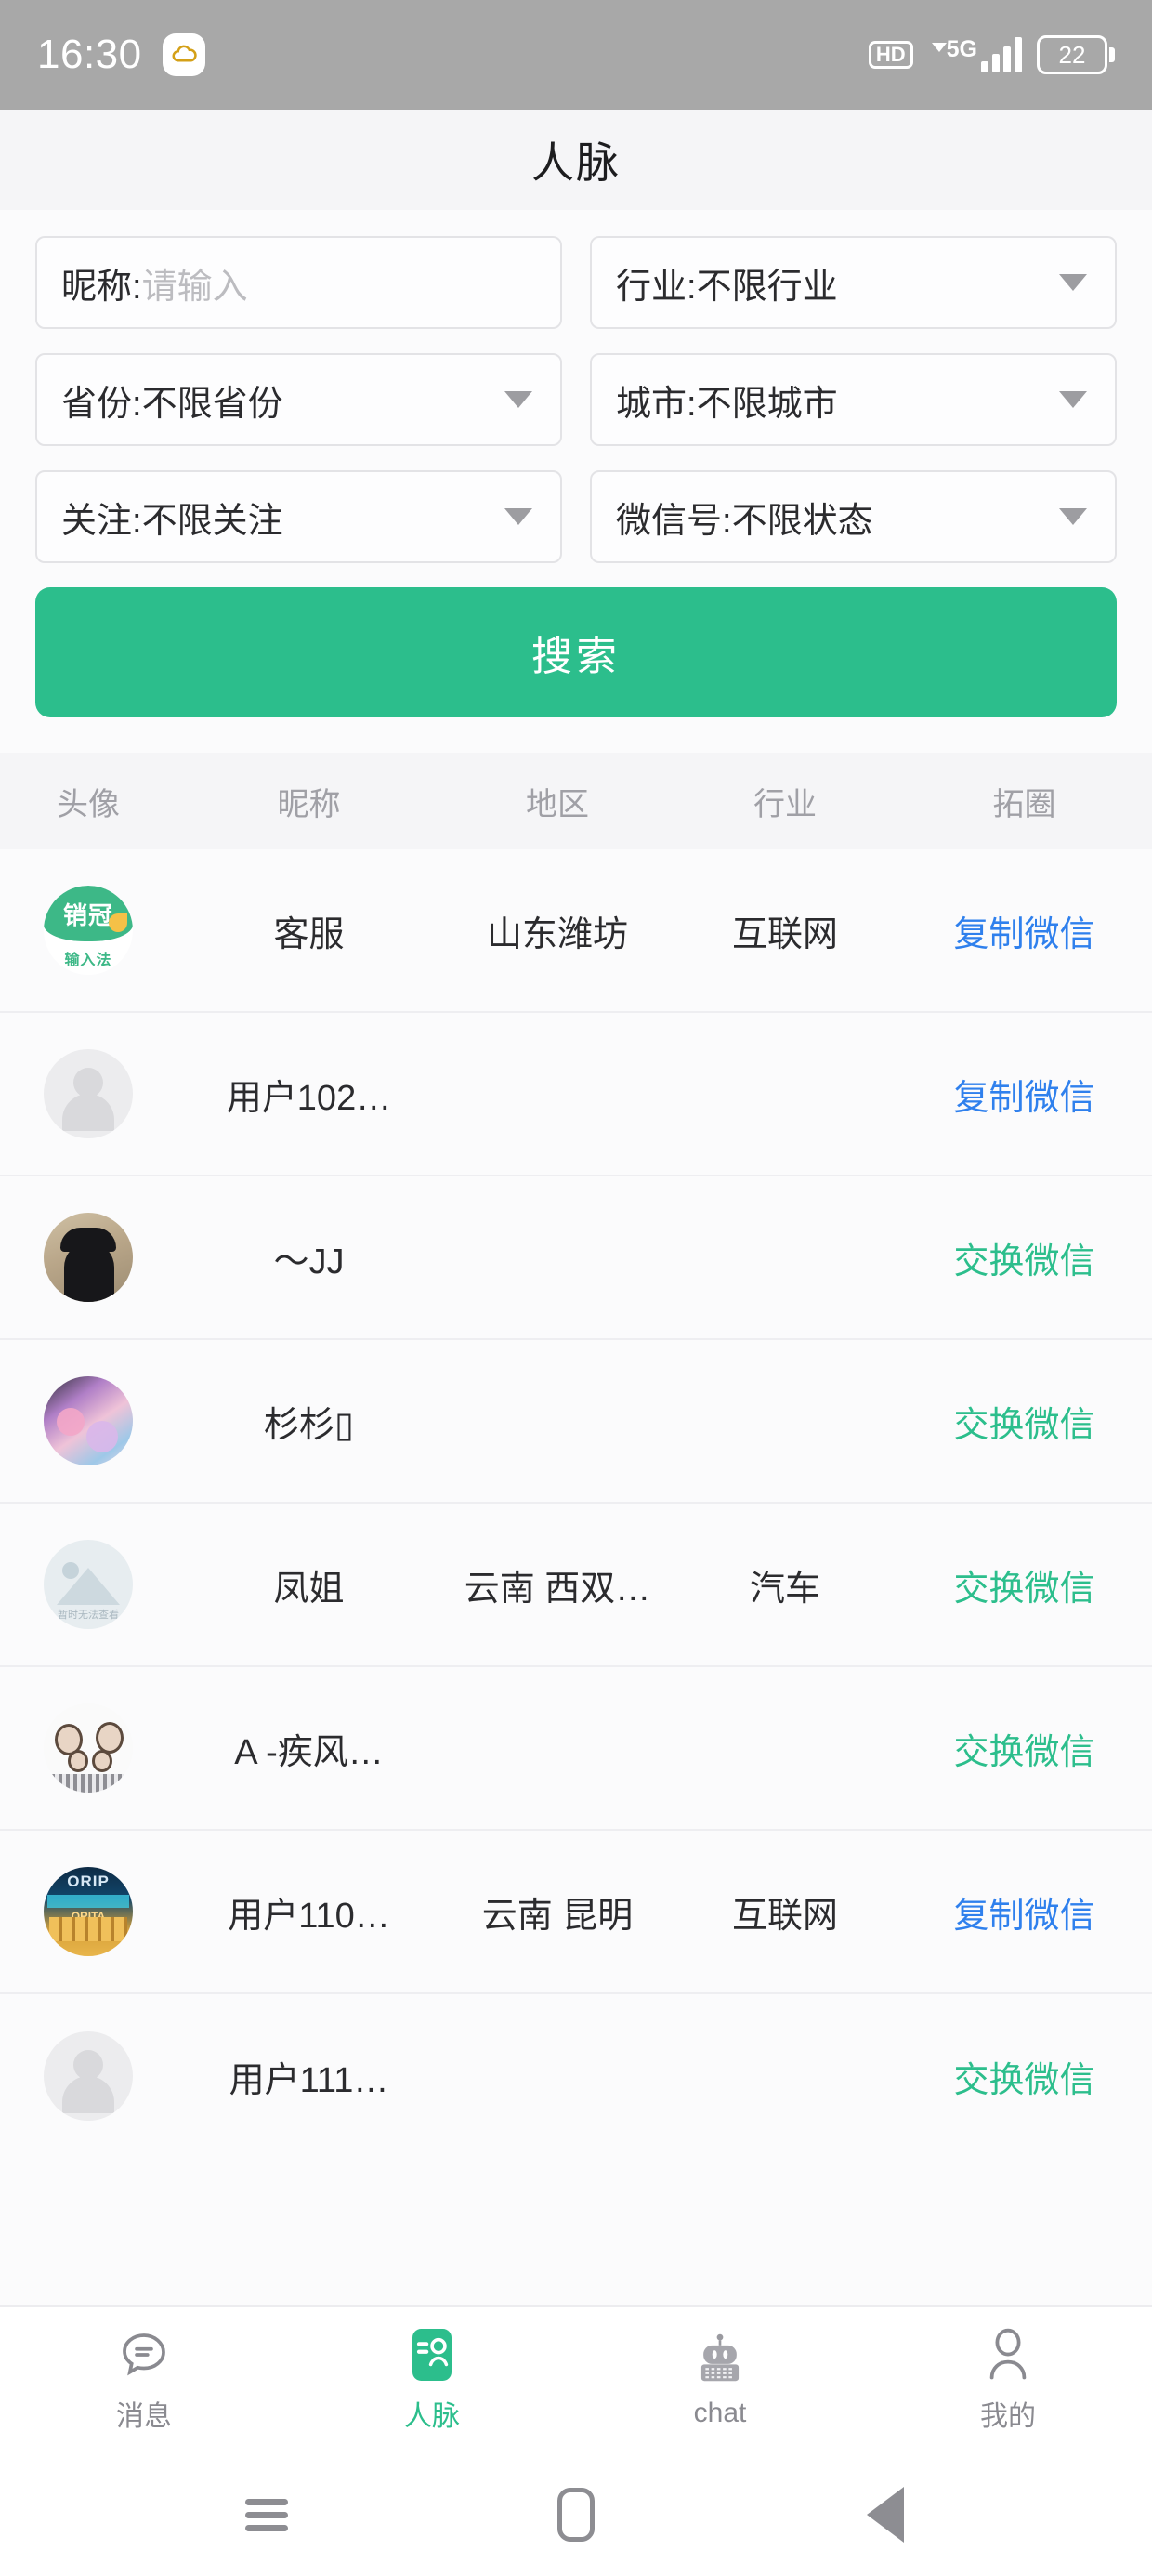  I want to click on battery-level: 22, so click(1072, 54).